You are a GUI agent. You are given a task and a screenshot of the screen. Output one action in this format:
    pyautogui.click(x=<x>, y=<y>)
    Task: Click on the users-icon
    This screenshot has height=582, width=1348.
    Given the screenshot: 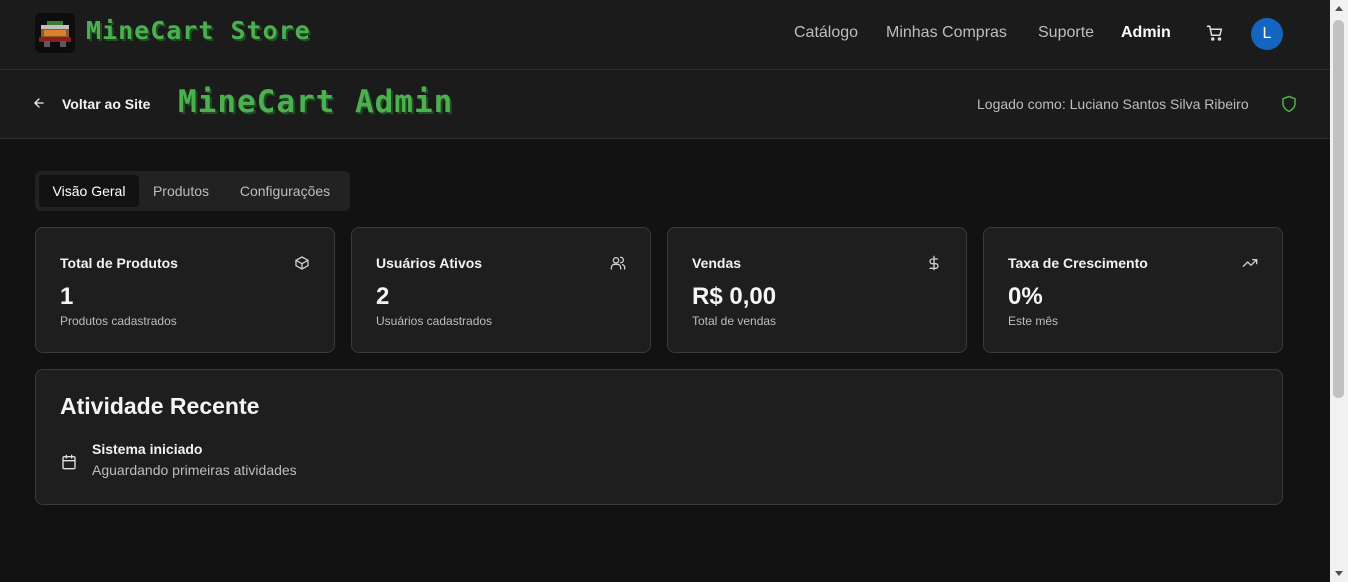 What is the action you would take?
    pyautogui.click(x=618, y=263)
    